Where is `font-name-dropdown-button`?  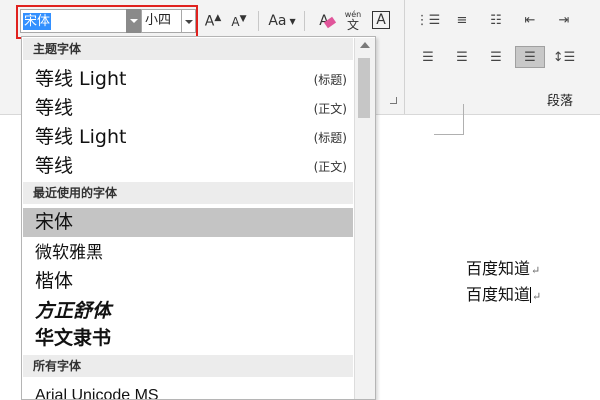 font-name-dropdown-button is located at coordinates (133, 21).